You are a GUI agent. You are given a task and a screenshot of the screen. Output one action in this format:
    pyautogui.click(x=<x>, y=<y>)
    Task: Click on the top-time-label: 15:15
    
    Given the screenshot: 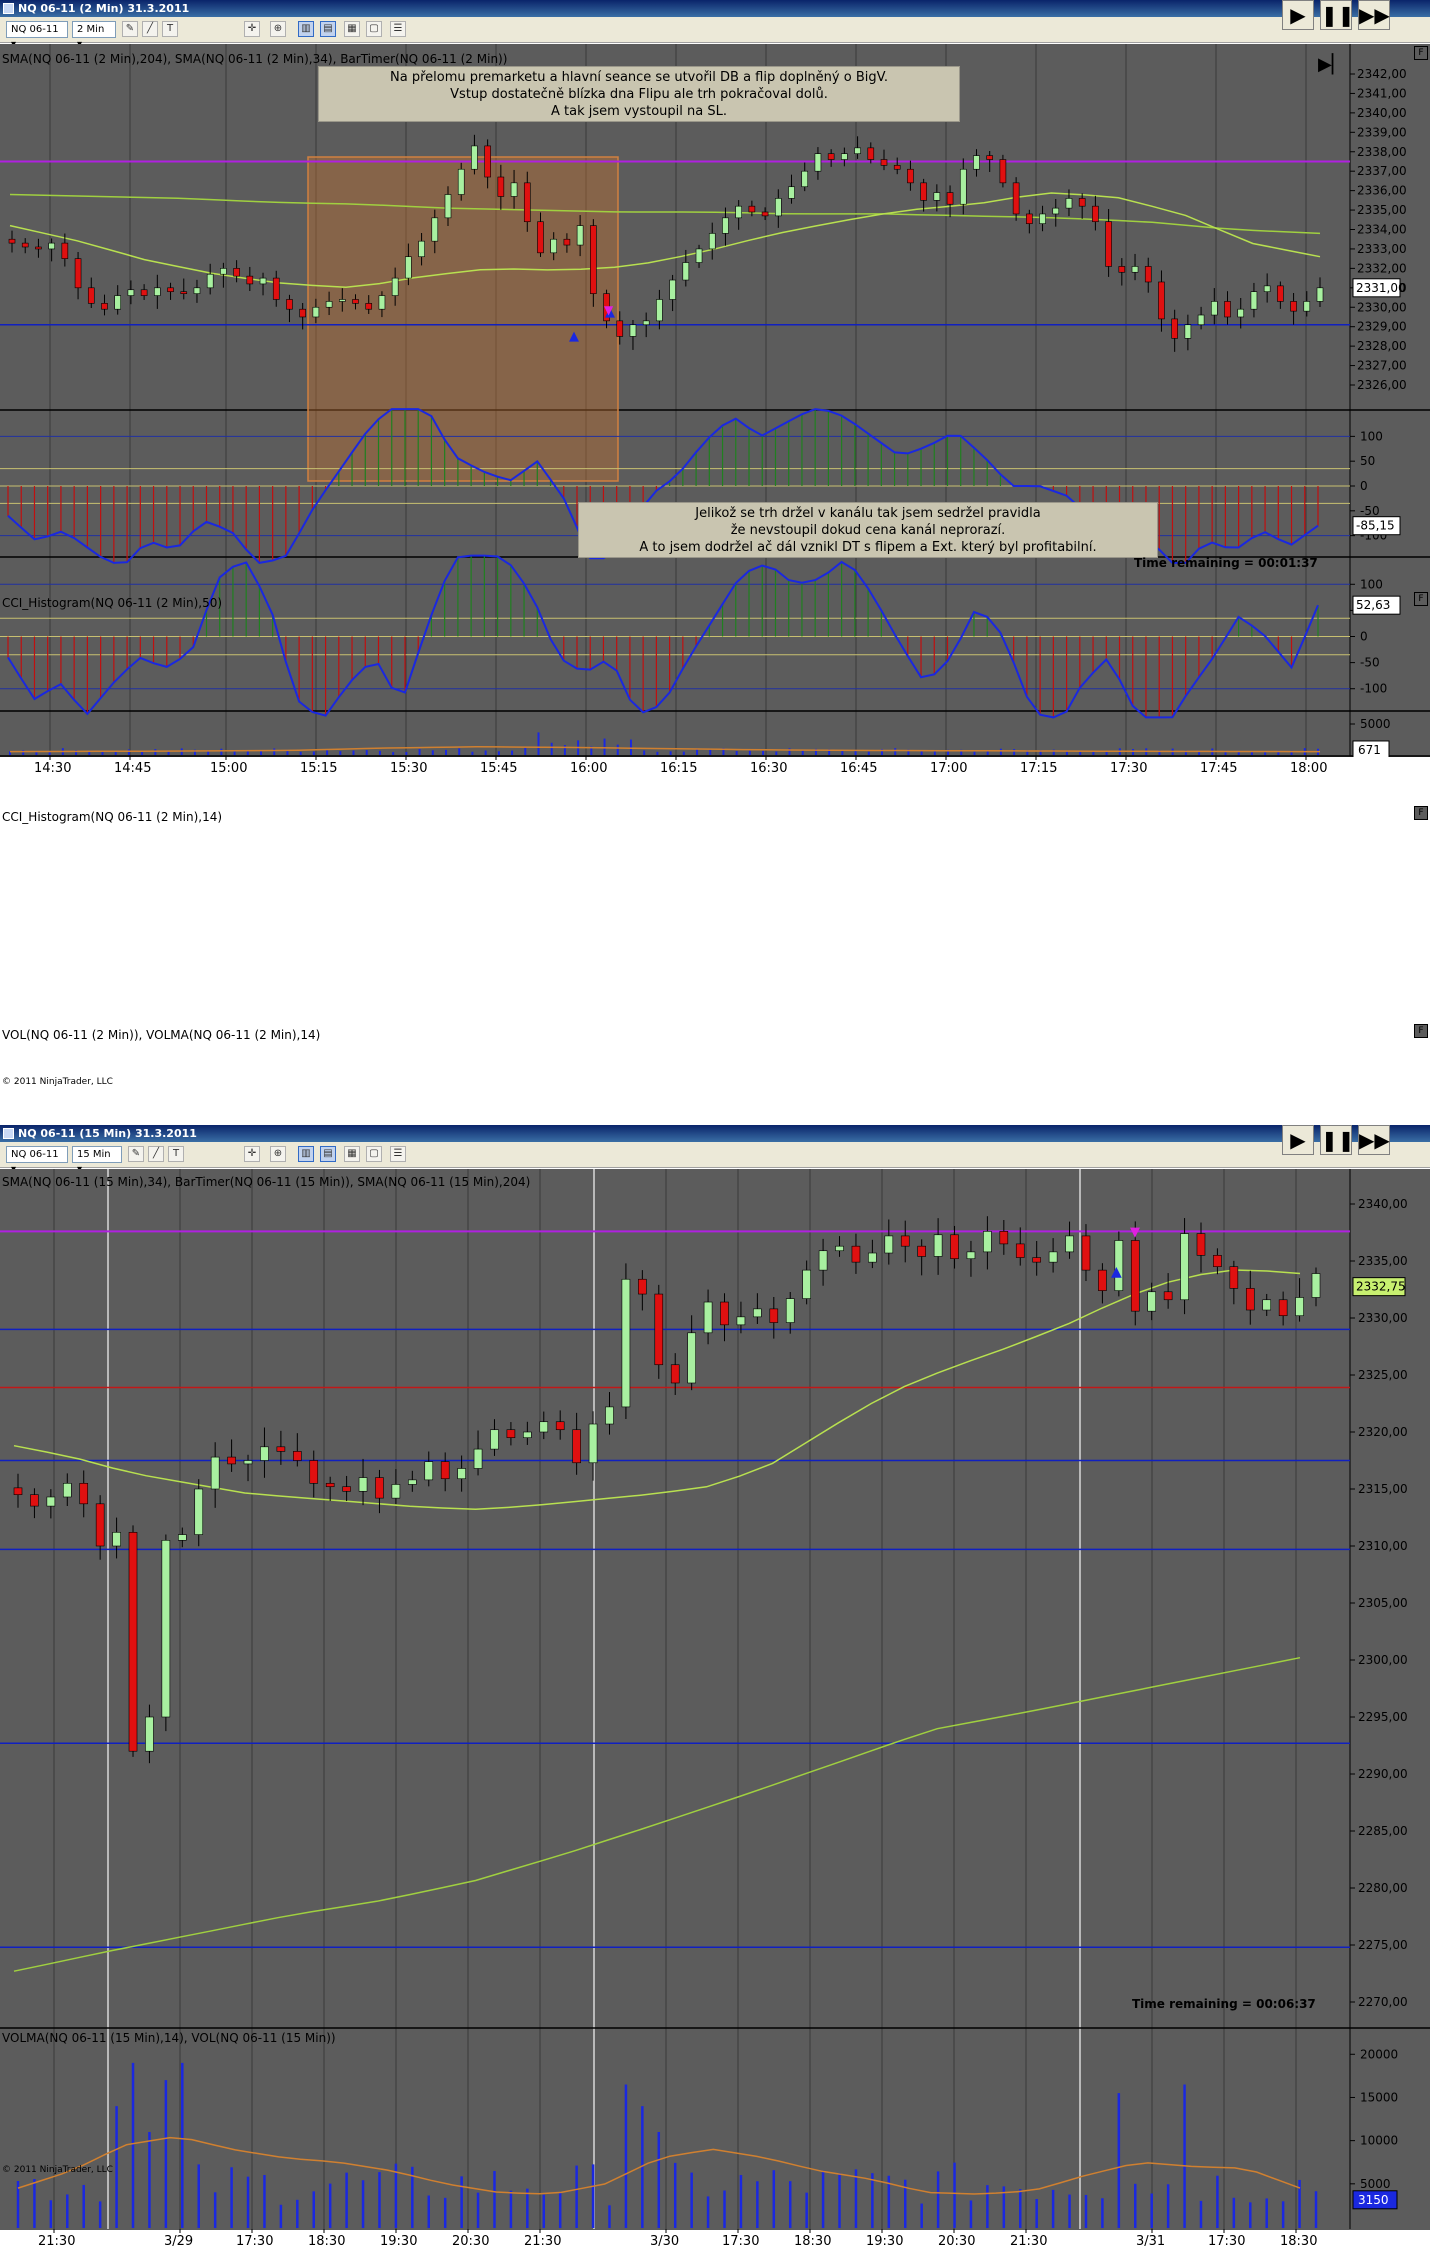 What is the action you would take?
    pyautogui.click(x=318, y=768)
    